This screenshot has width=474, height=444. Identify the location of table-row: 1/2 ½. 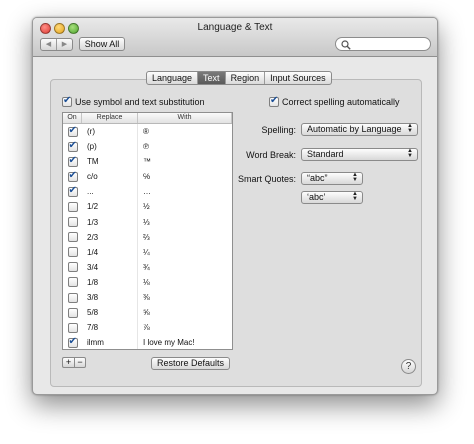
(147, 207).